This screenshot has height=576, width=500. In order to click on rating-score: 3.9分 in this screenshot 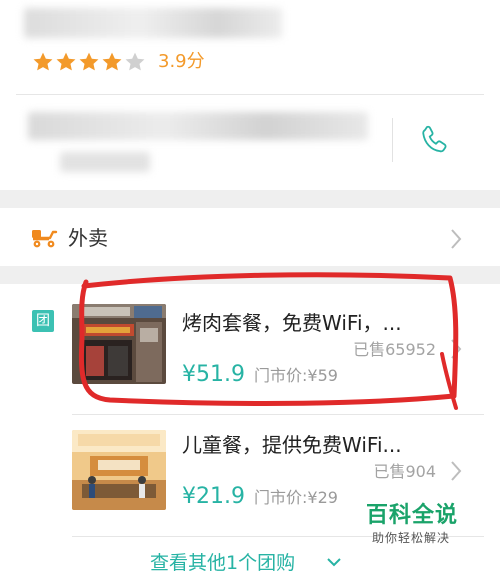, I will do `click(181, 61)`.